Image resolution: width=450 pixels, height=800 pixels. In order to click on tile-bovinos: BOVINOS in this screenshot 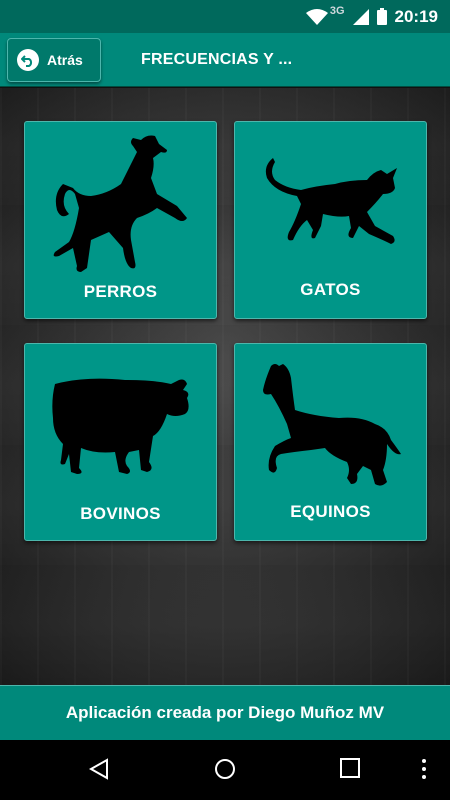, I will do `click(120, 442)`.